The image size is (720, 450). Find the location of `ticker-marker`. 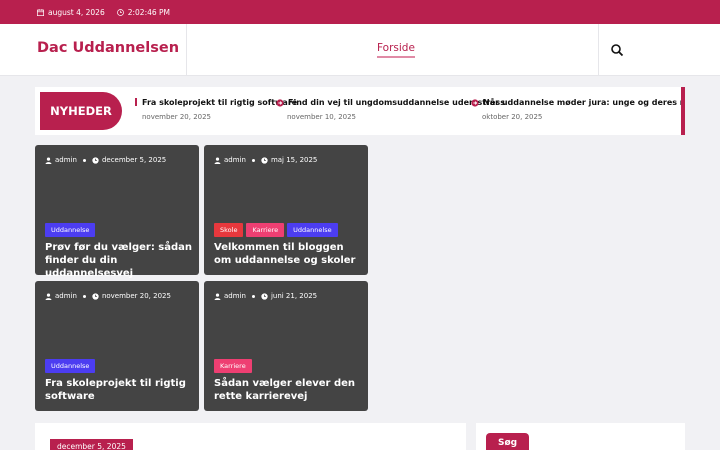

ticker-marker is located at coordinates (136, 102).